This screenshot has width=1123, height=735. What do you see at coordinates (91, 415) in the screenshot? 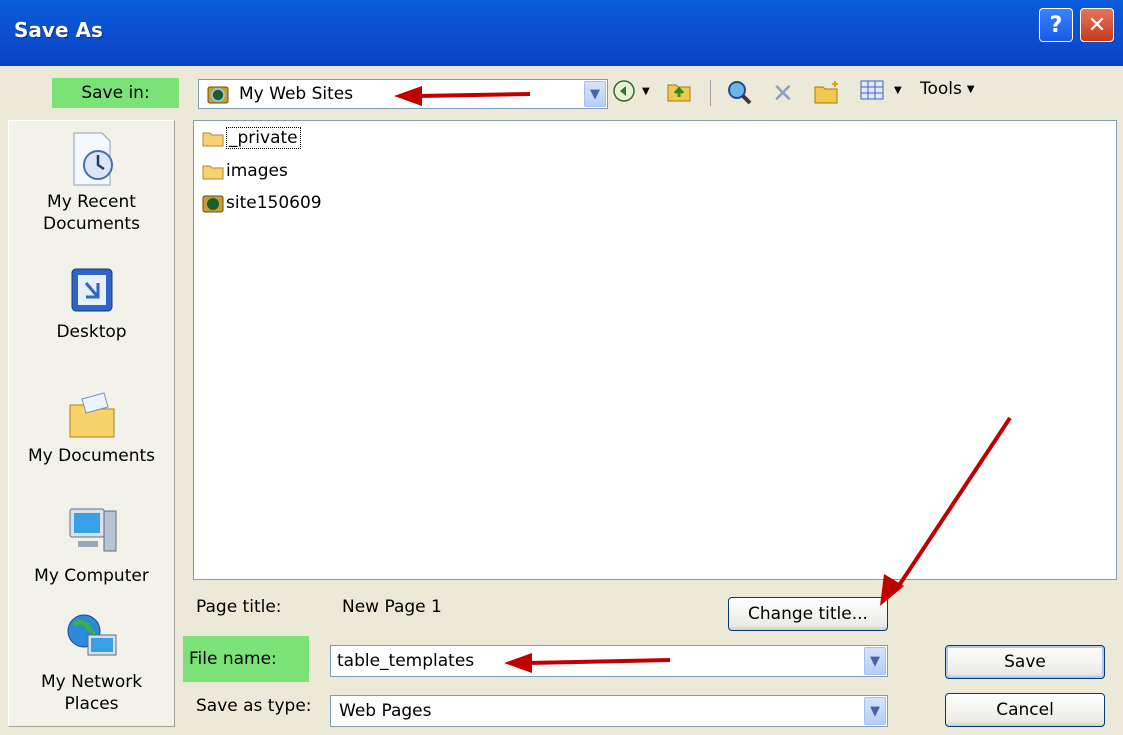
I see `my-documents-icon` at bounding box center [91, 415].